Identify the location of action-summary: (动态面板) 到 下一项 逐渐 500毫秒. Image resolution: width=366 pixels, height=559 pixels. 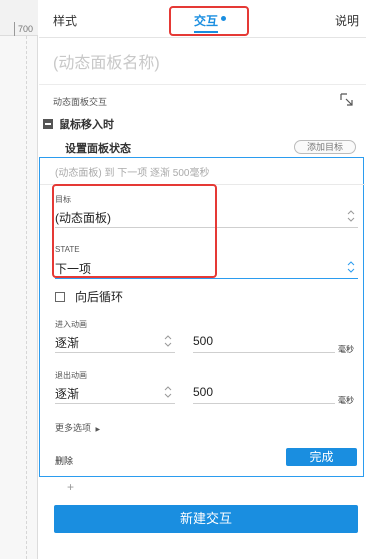
(132, 173).